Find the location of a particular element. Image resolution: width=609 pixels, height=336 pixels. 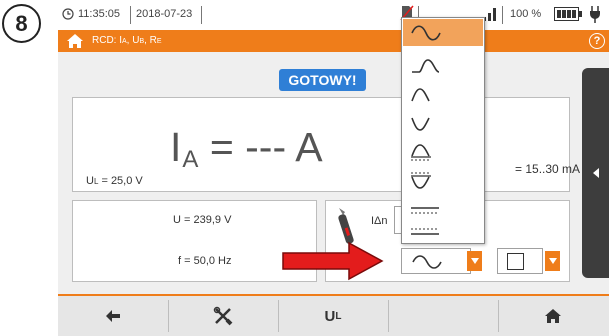

mode-select is located at coordinates (520, 261).